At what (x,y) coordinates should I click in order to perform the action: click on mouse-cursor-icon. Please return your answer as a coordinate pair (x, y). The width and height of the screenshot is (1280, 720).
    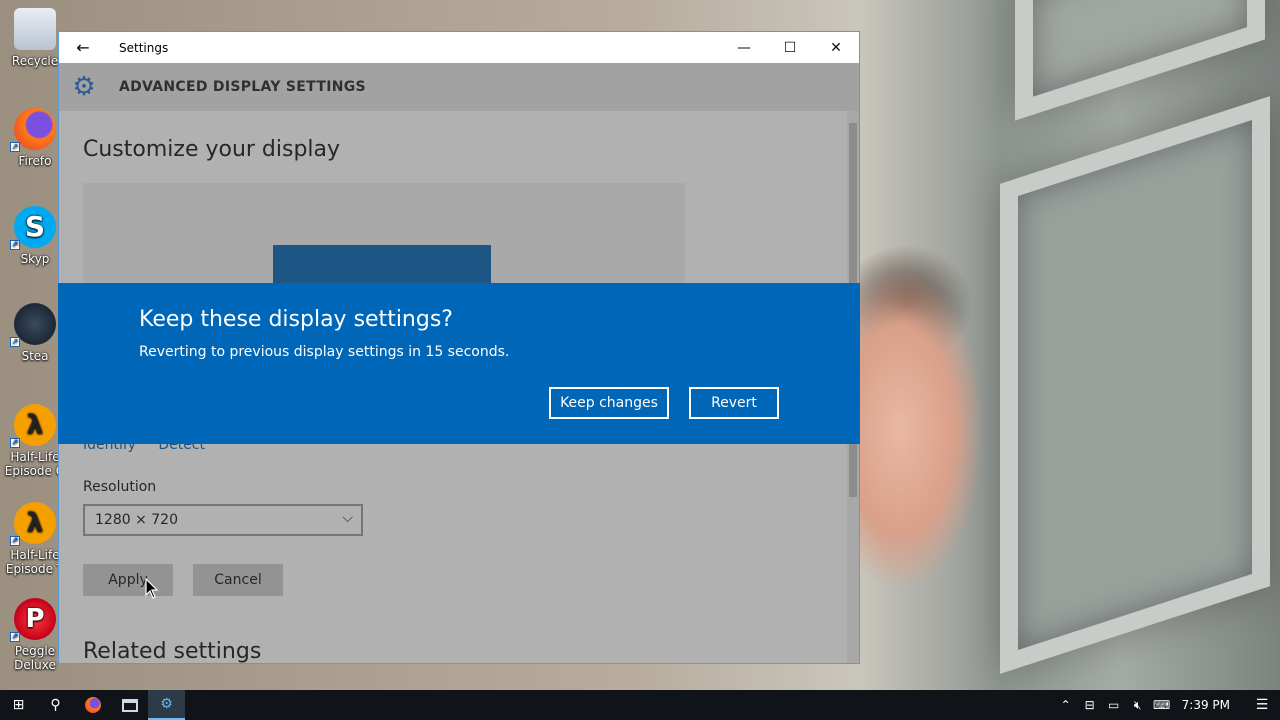
    Looking at the image, I should click on (152, 588).